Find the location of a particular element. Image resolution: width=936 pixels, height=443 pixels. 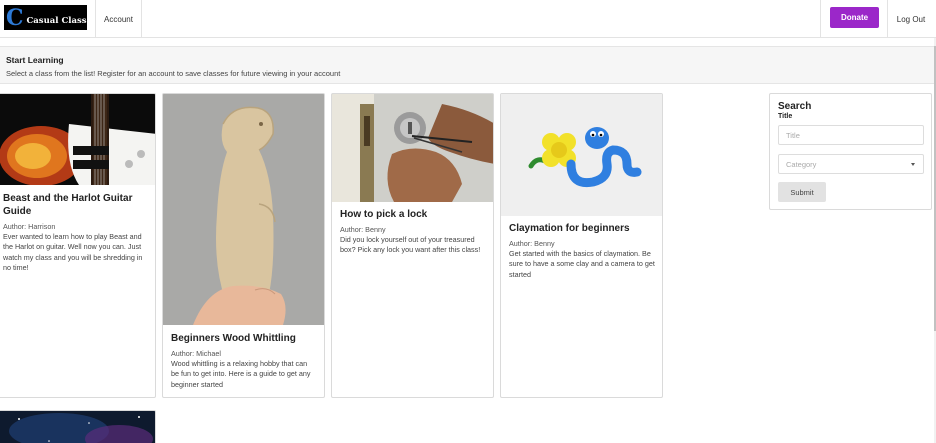

logo-text: Casual Class is located at coordinates (56, 20).